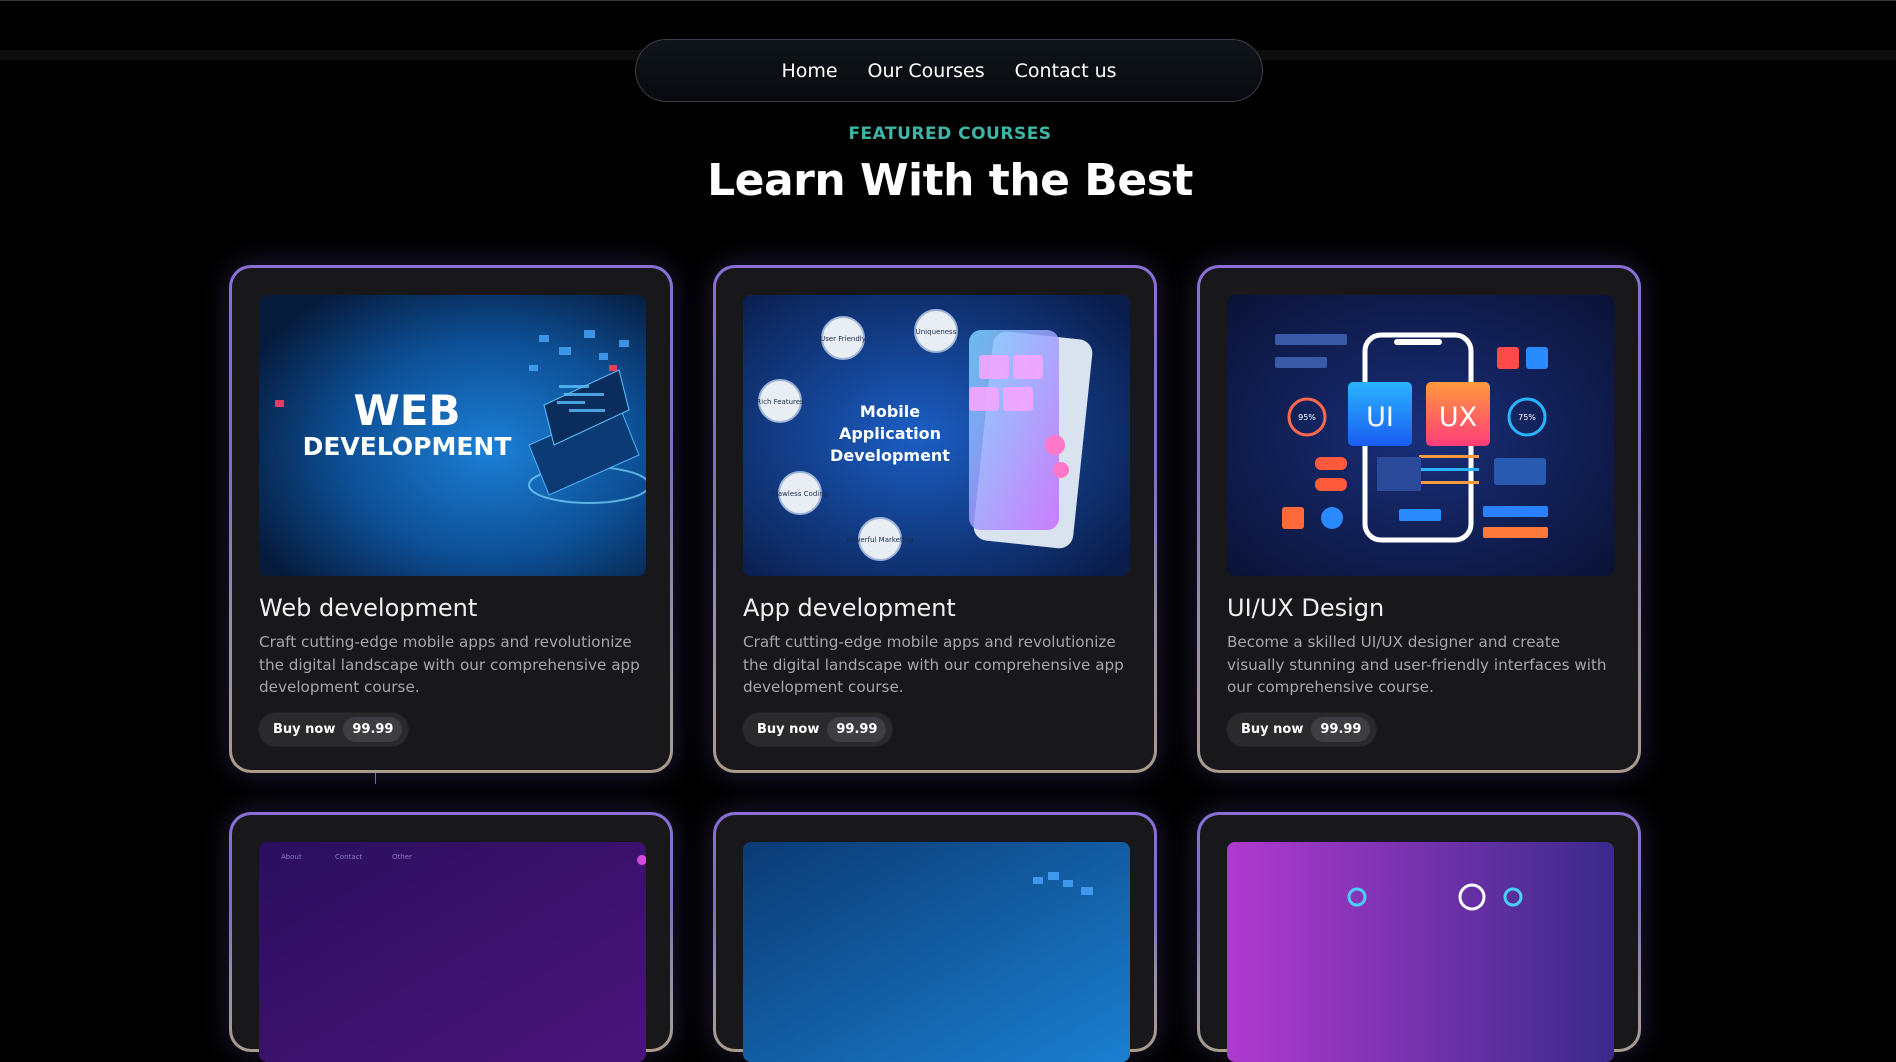  I want to click on row2-nav-contact: Contact, so click(348, 857).